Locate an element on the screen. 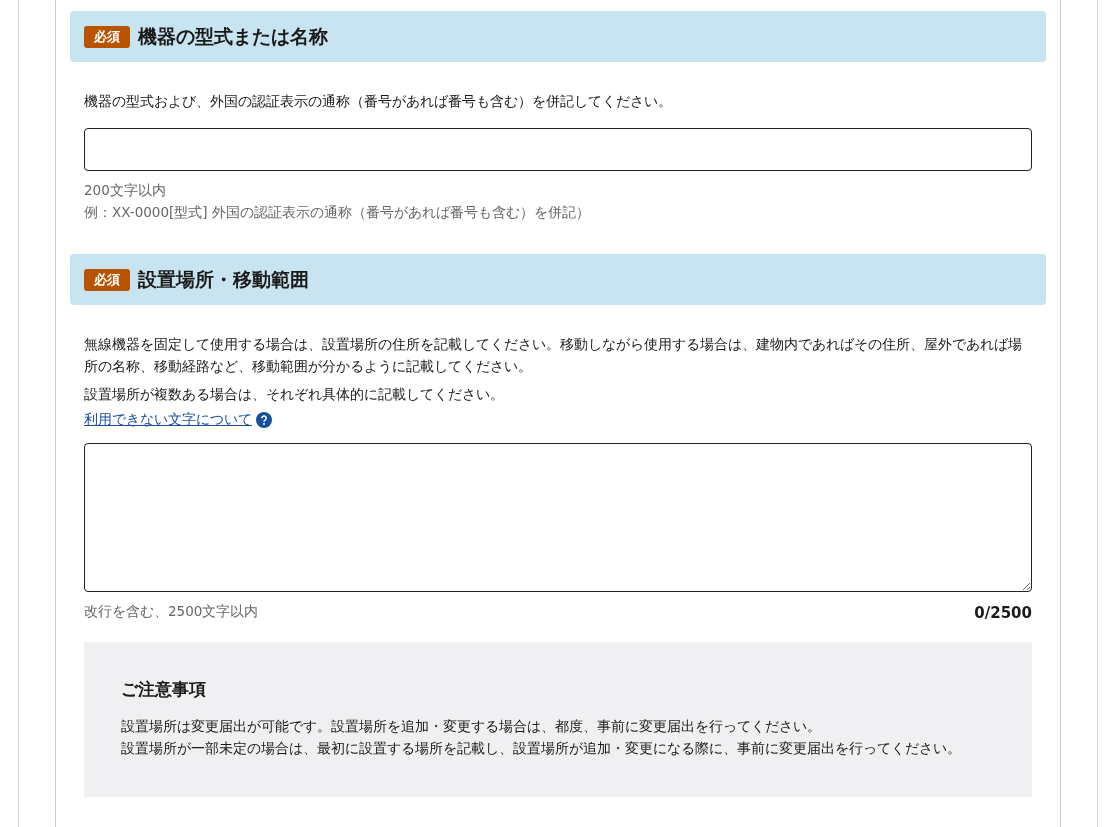 This screenshot has width=1113, height=827. notice-title: ご注意事項 is located at coordinates (164, 689).